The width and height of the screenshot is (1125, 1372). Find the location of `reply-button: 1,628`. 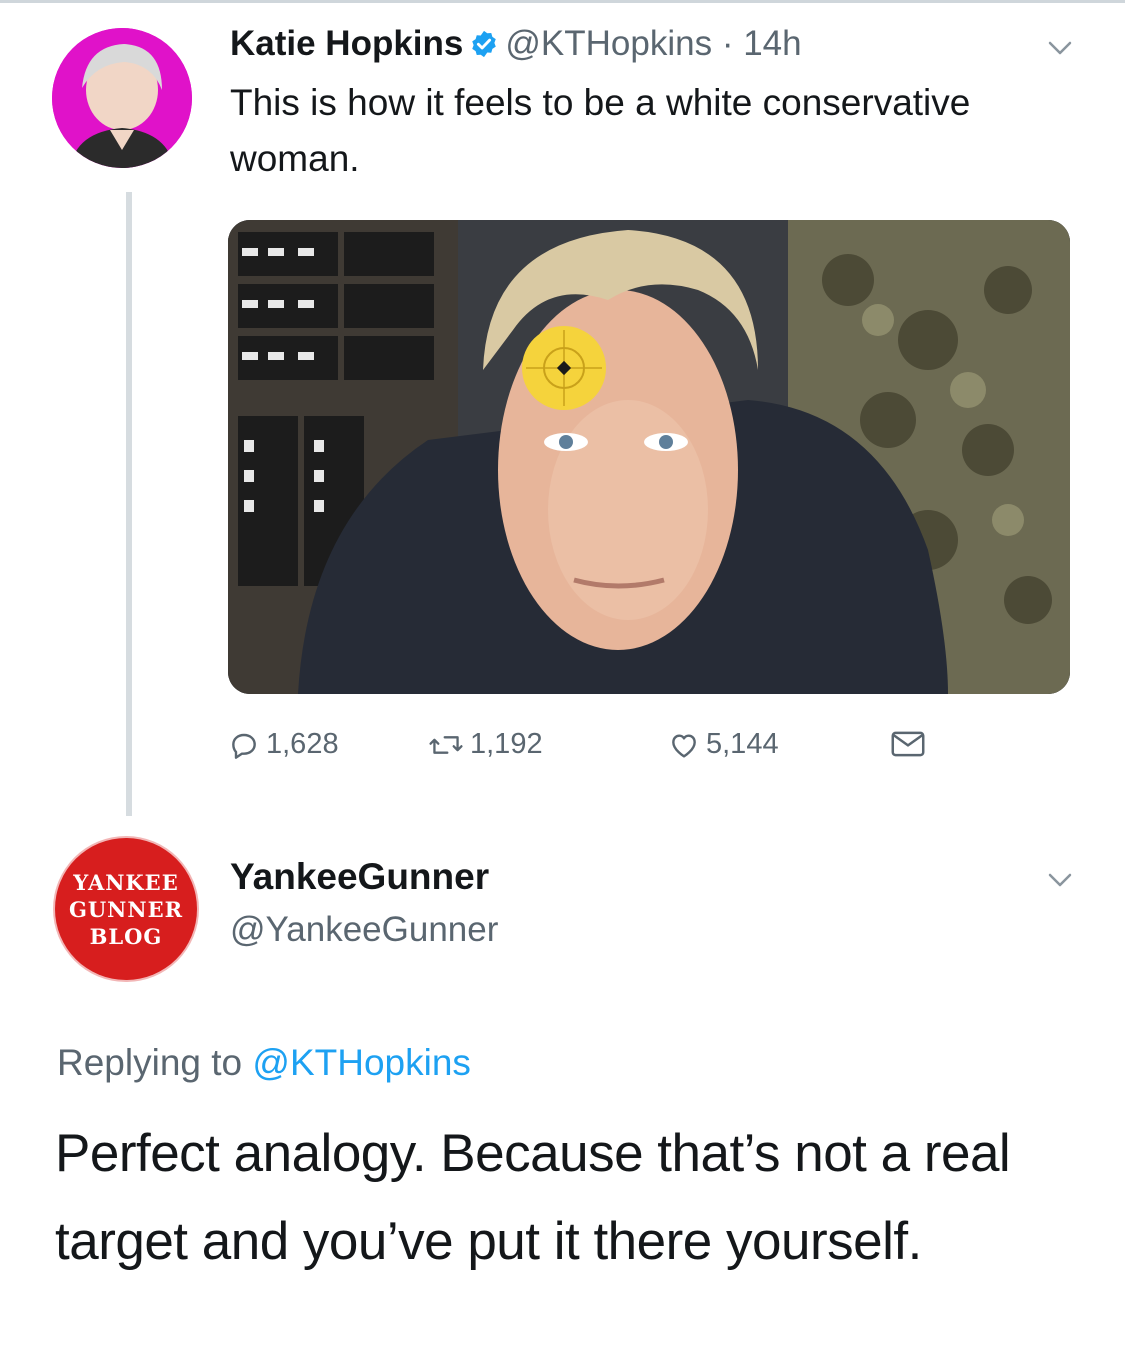

reply-button: 1,628 is located at coordinates (283, 744).